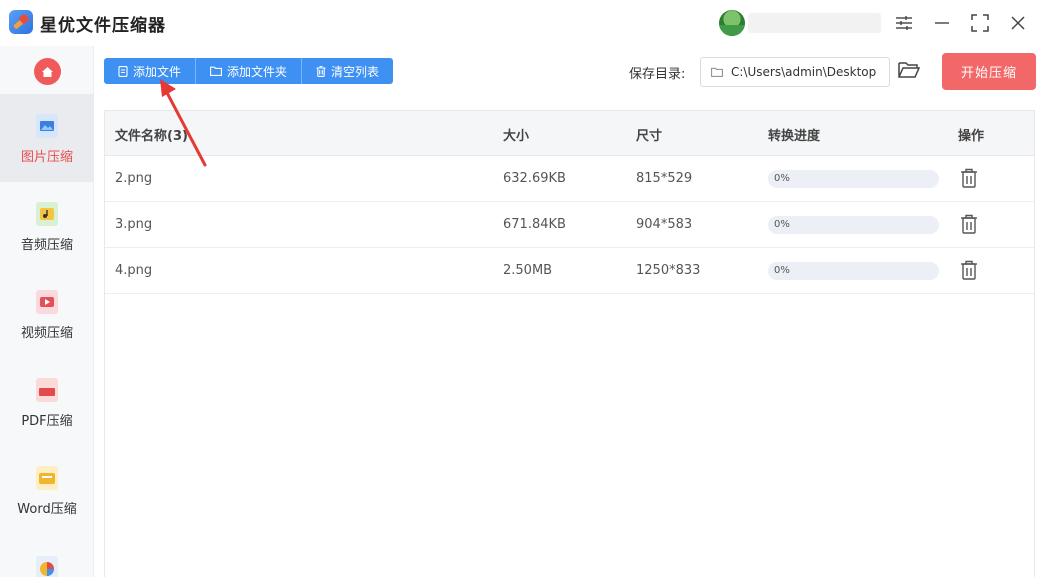 The image size is (1045, 577). I want to click on sidebar-item-label: 视频压缩, so click(46, 333).